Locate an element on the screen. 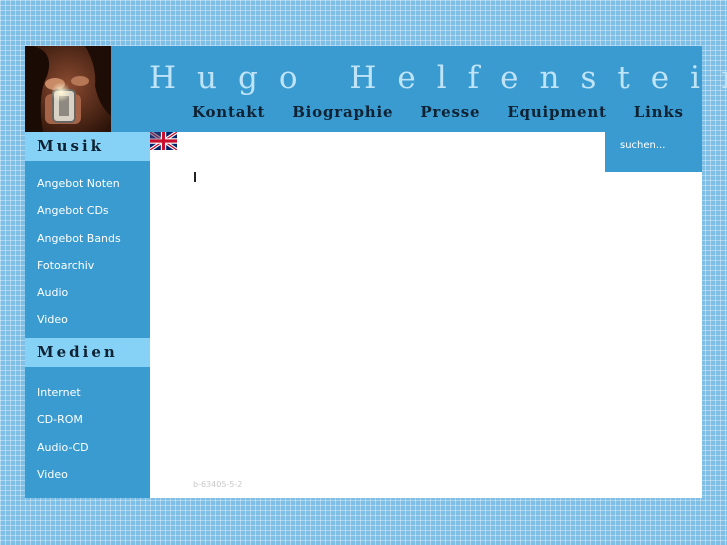  site-title: Hugo Helfenstein is located at coordinates (438, 78).